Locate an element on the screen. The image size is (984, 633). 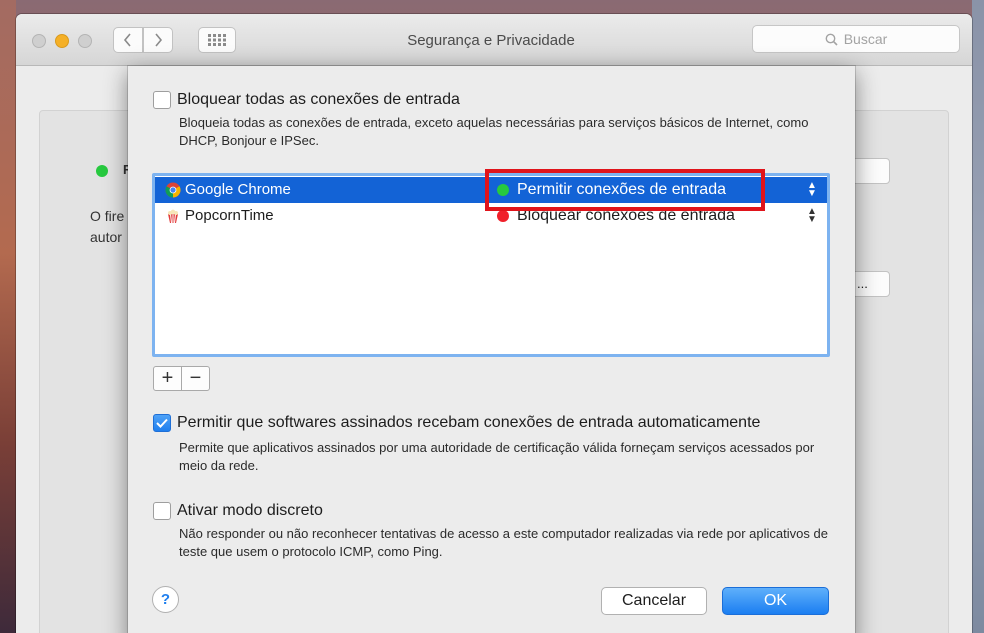
popcorn-icon is located at coordinates (173, 216).